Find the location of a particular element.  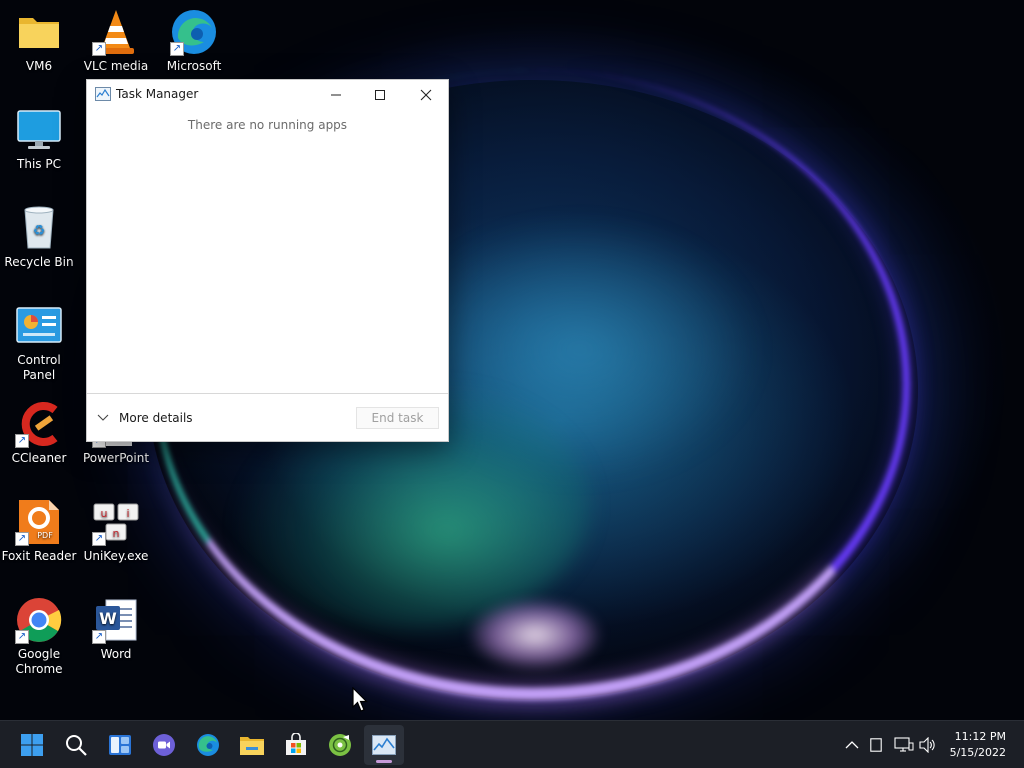

recycle-bin-icon: ♻ is located at coordinates (39, 228).